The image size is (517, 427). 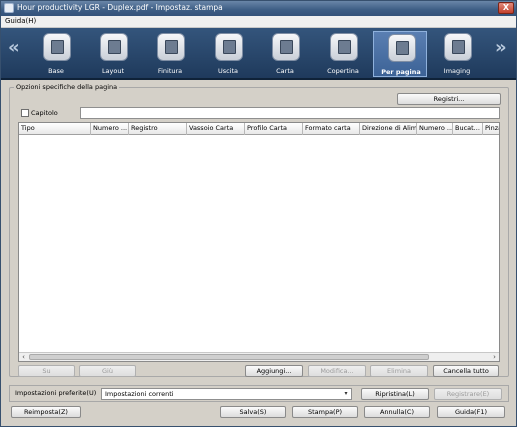 What do you see at coordinates (491, 129) in the screenshot?
I see `column-pinzatura: Pinzat` at bounding box center [491, 129].